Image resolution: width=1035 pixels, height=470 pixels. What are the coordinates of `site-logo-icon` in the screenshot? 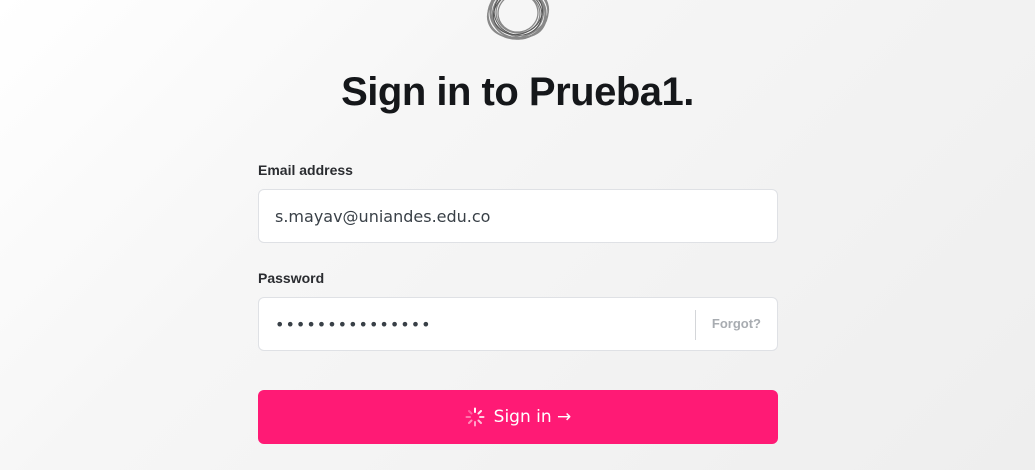 It's located at (518, 20).